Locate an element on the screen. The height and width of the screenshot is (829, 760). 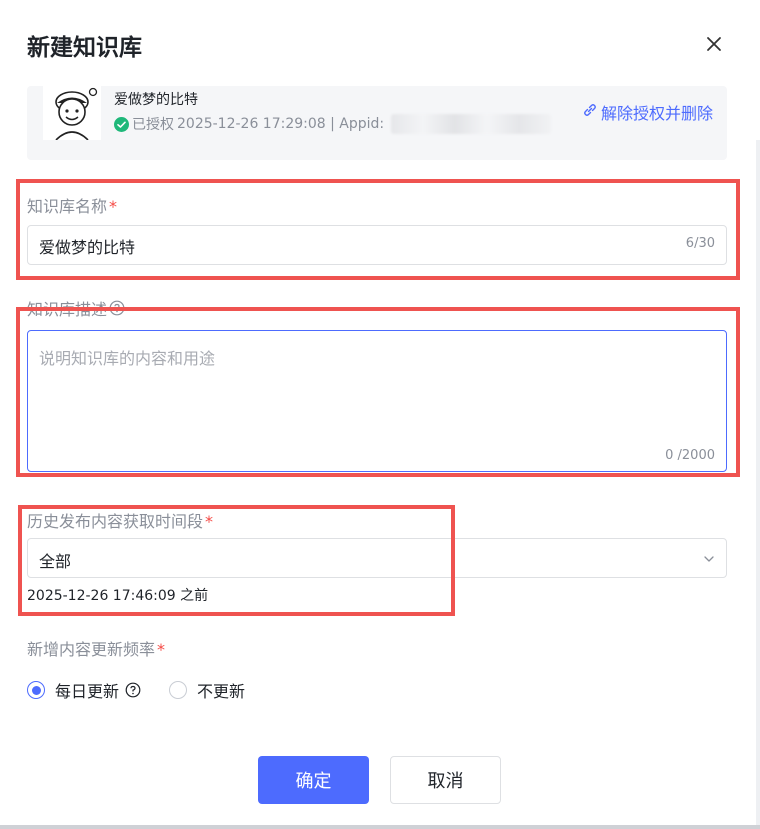
radio-no-update: 不更新 is located at coordinates (207, 690).